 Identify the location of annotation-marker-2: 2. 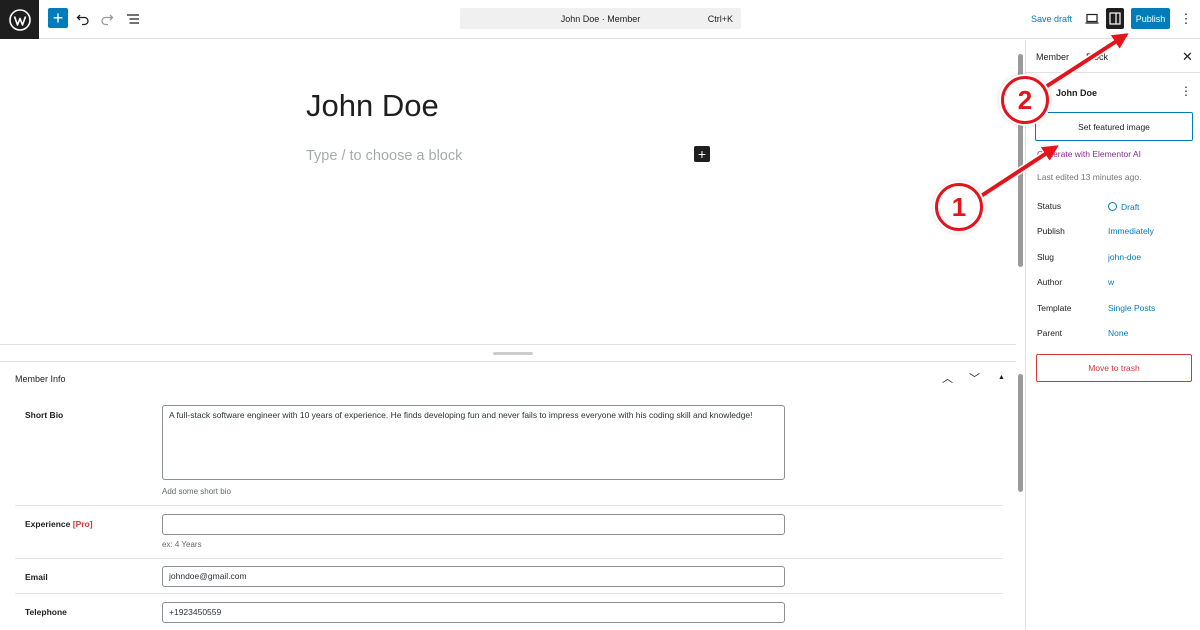
(1025, 100).